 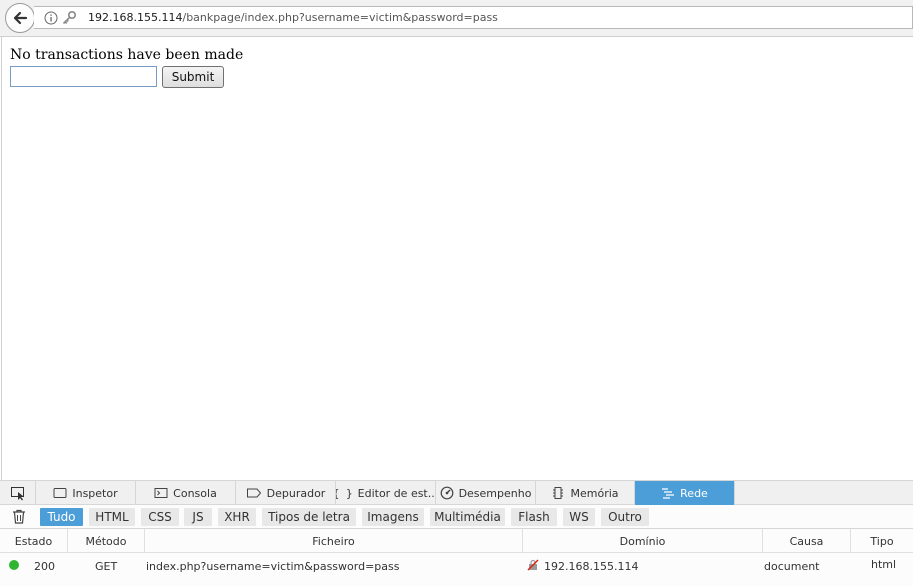 What do you see at coordinates (594, 493) in the screenshot?
I see `tab-label: Memória` at bounding box center [594, 493].